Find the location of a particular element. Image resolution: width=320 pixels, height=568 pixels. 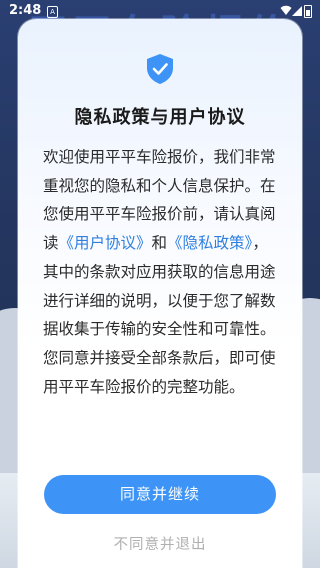

shield-check-icon is located at coordinates (160, 69).